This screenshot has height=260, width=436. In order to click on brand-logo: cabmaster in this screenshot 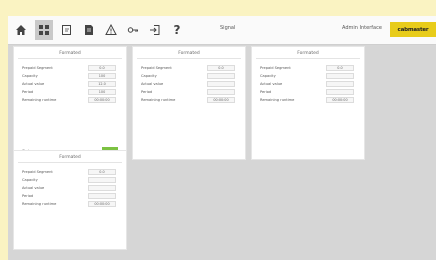, I will do `click(413, 29)`.